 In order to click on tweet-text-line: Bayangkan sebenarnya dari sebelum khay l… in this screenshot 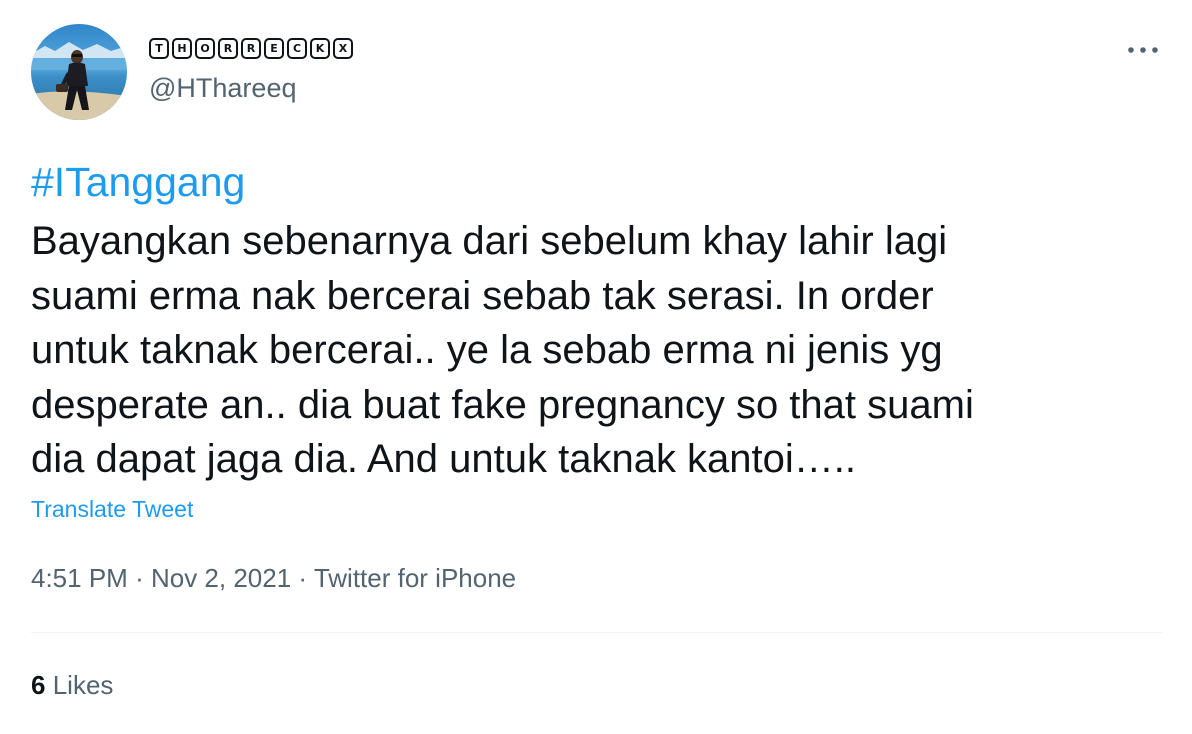, I will do `click(489, 241)`.